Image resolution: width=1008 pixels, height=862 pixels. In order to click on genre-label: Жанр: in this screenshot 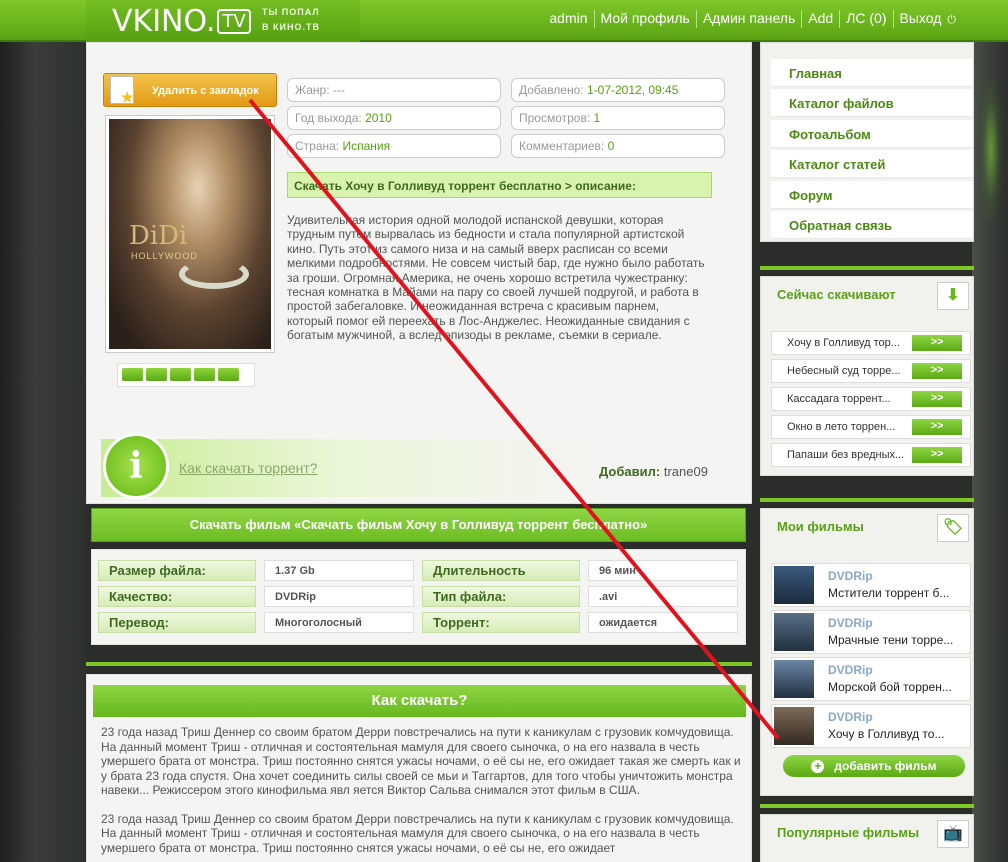, I will do `click(312, 90)`.